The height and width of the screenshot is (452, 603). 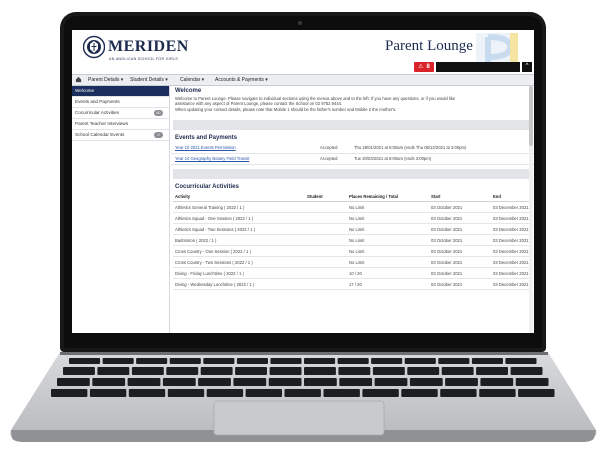 I want to click on column-header-end: End, so click(x=511, y=197).